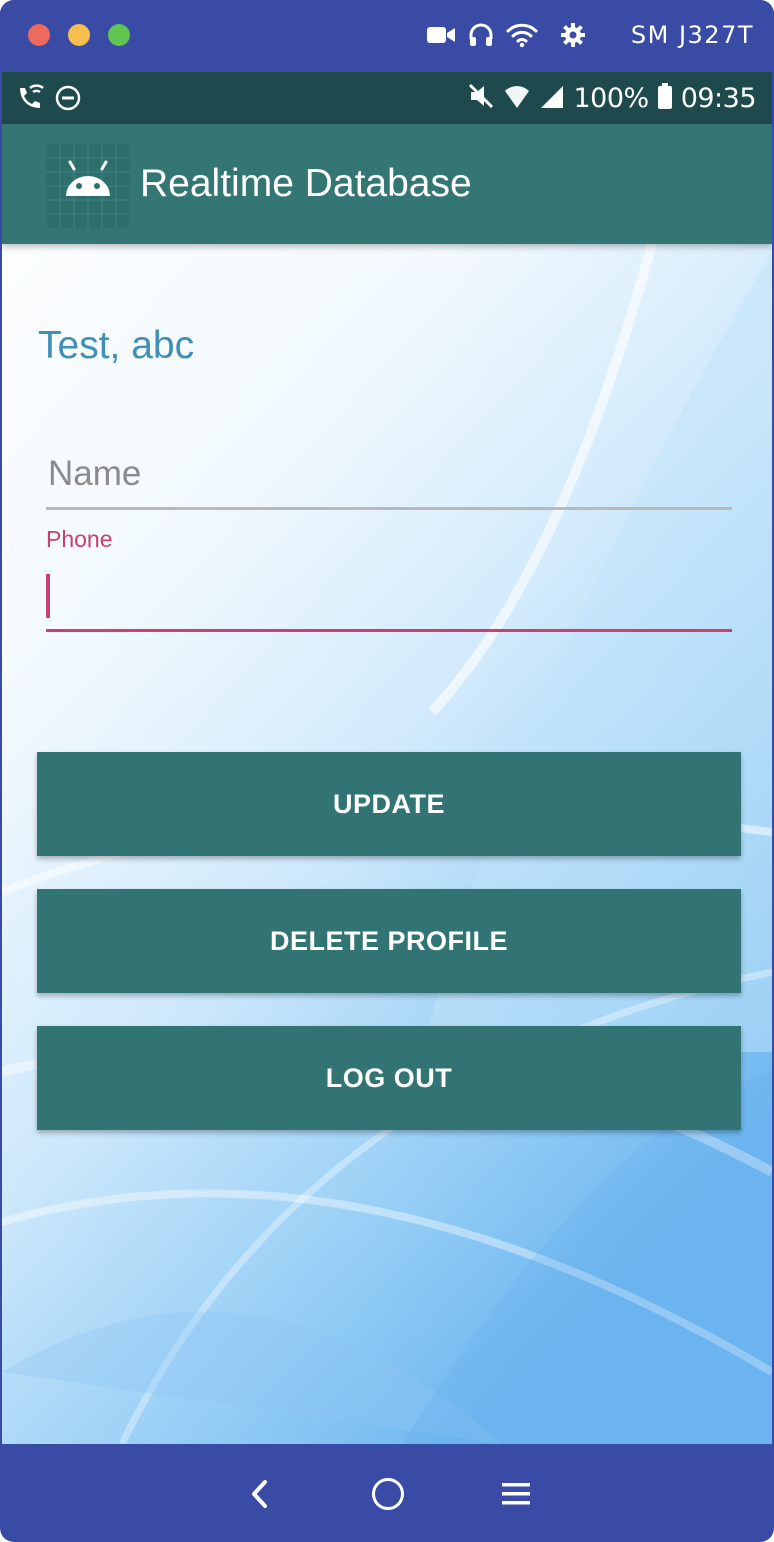 Image resolution: width=774 pixels, height=1542 pixels. Describe the element at coordinates (88, 186) in the screenshot. I see `android-icon` at that location.